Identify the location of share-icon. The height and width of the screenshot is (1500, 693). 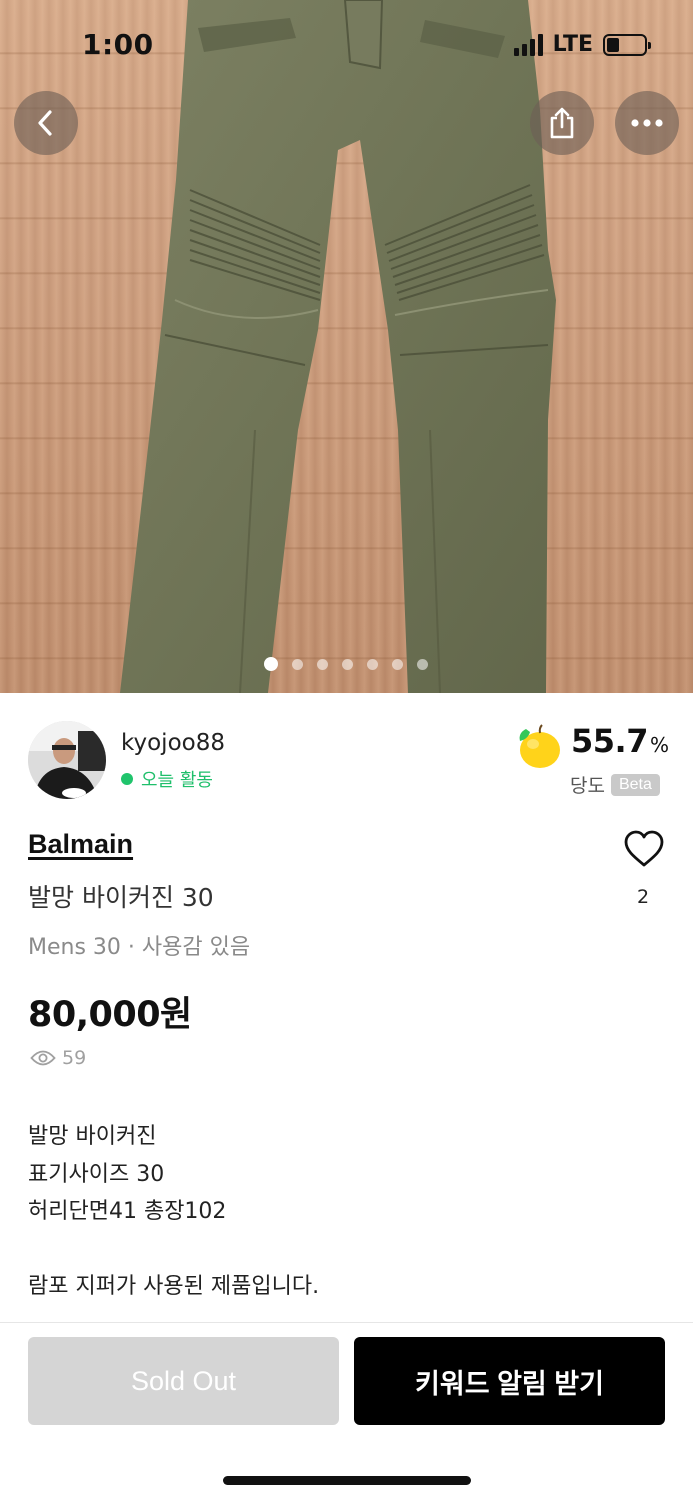
(562, 123).